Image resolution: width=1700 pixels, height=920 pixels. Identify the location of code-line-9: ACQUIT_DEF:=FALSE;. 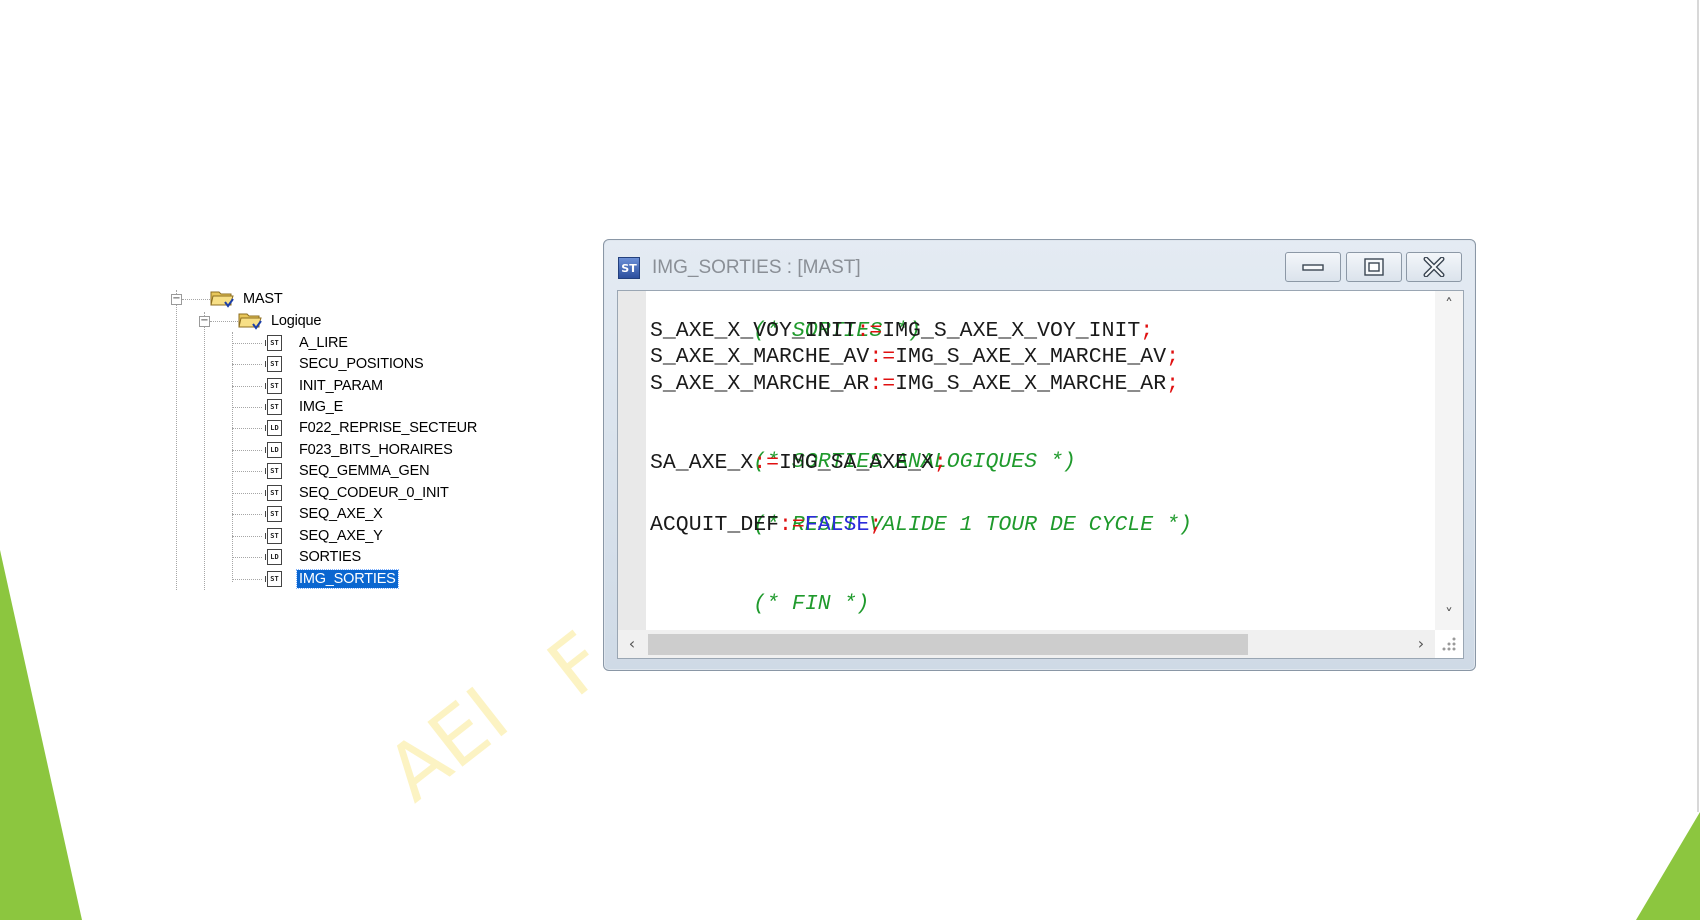
(766, 525).